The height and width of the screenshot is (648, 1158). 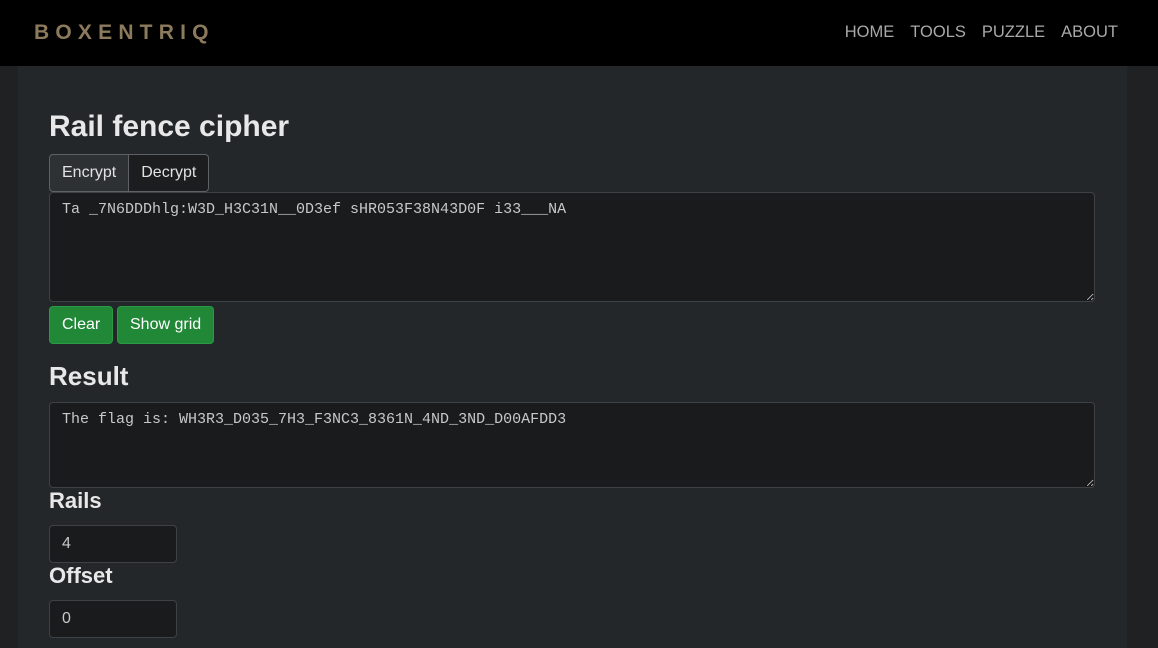 I want to click on show-grid-button: Show grid, so click(x=166, y=325).